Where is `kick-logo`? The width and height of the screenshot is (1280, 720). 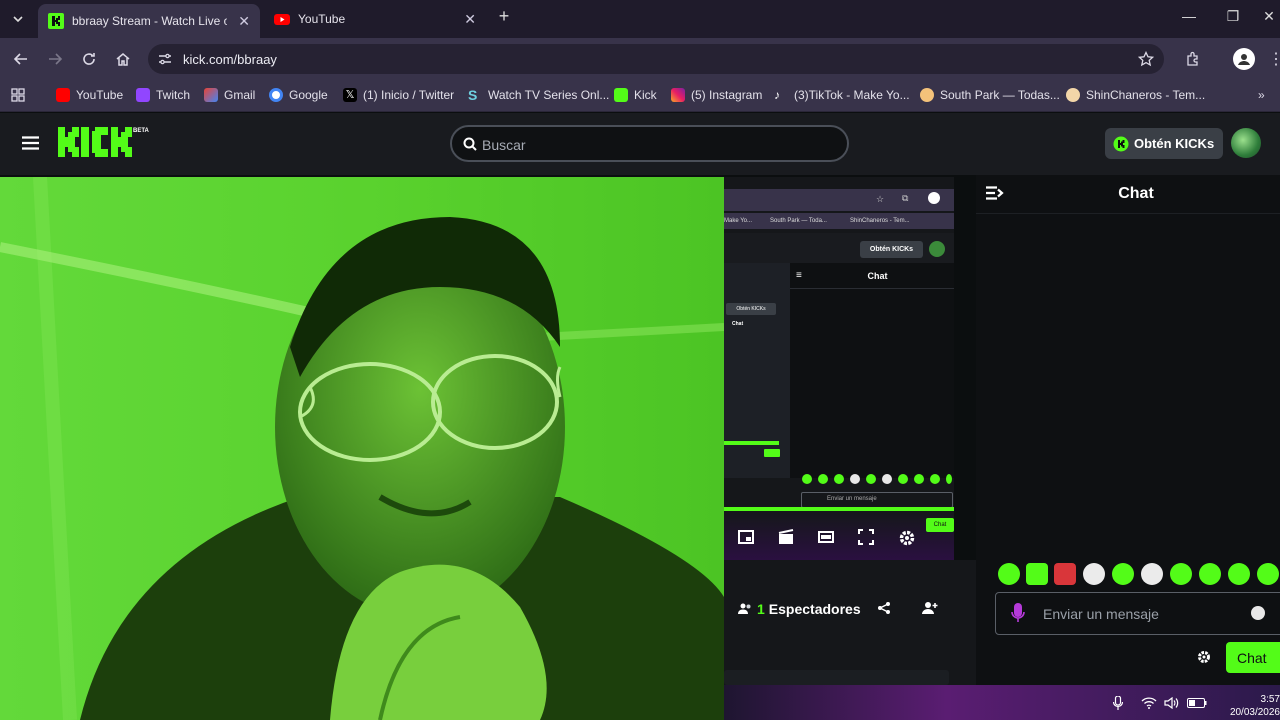 kick-logo is located at coordinates (96, 142).